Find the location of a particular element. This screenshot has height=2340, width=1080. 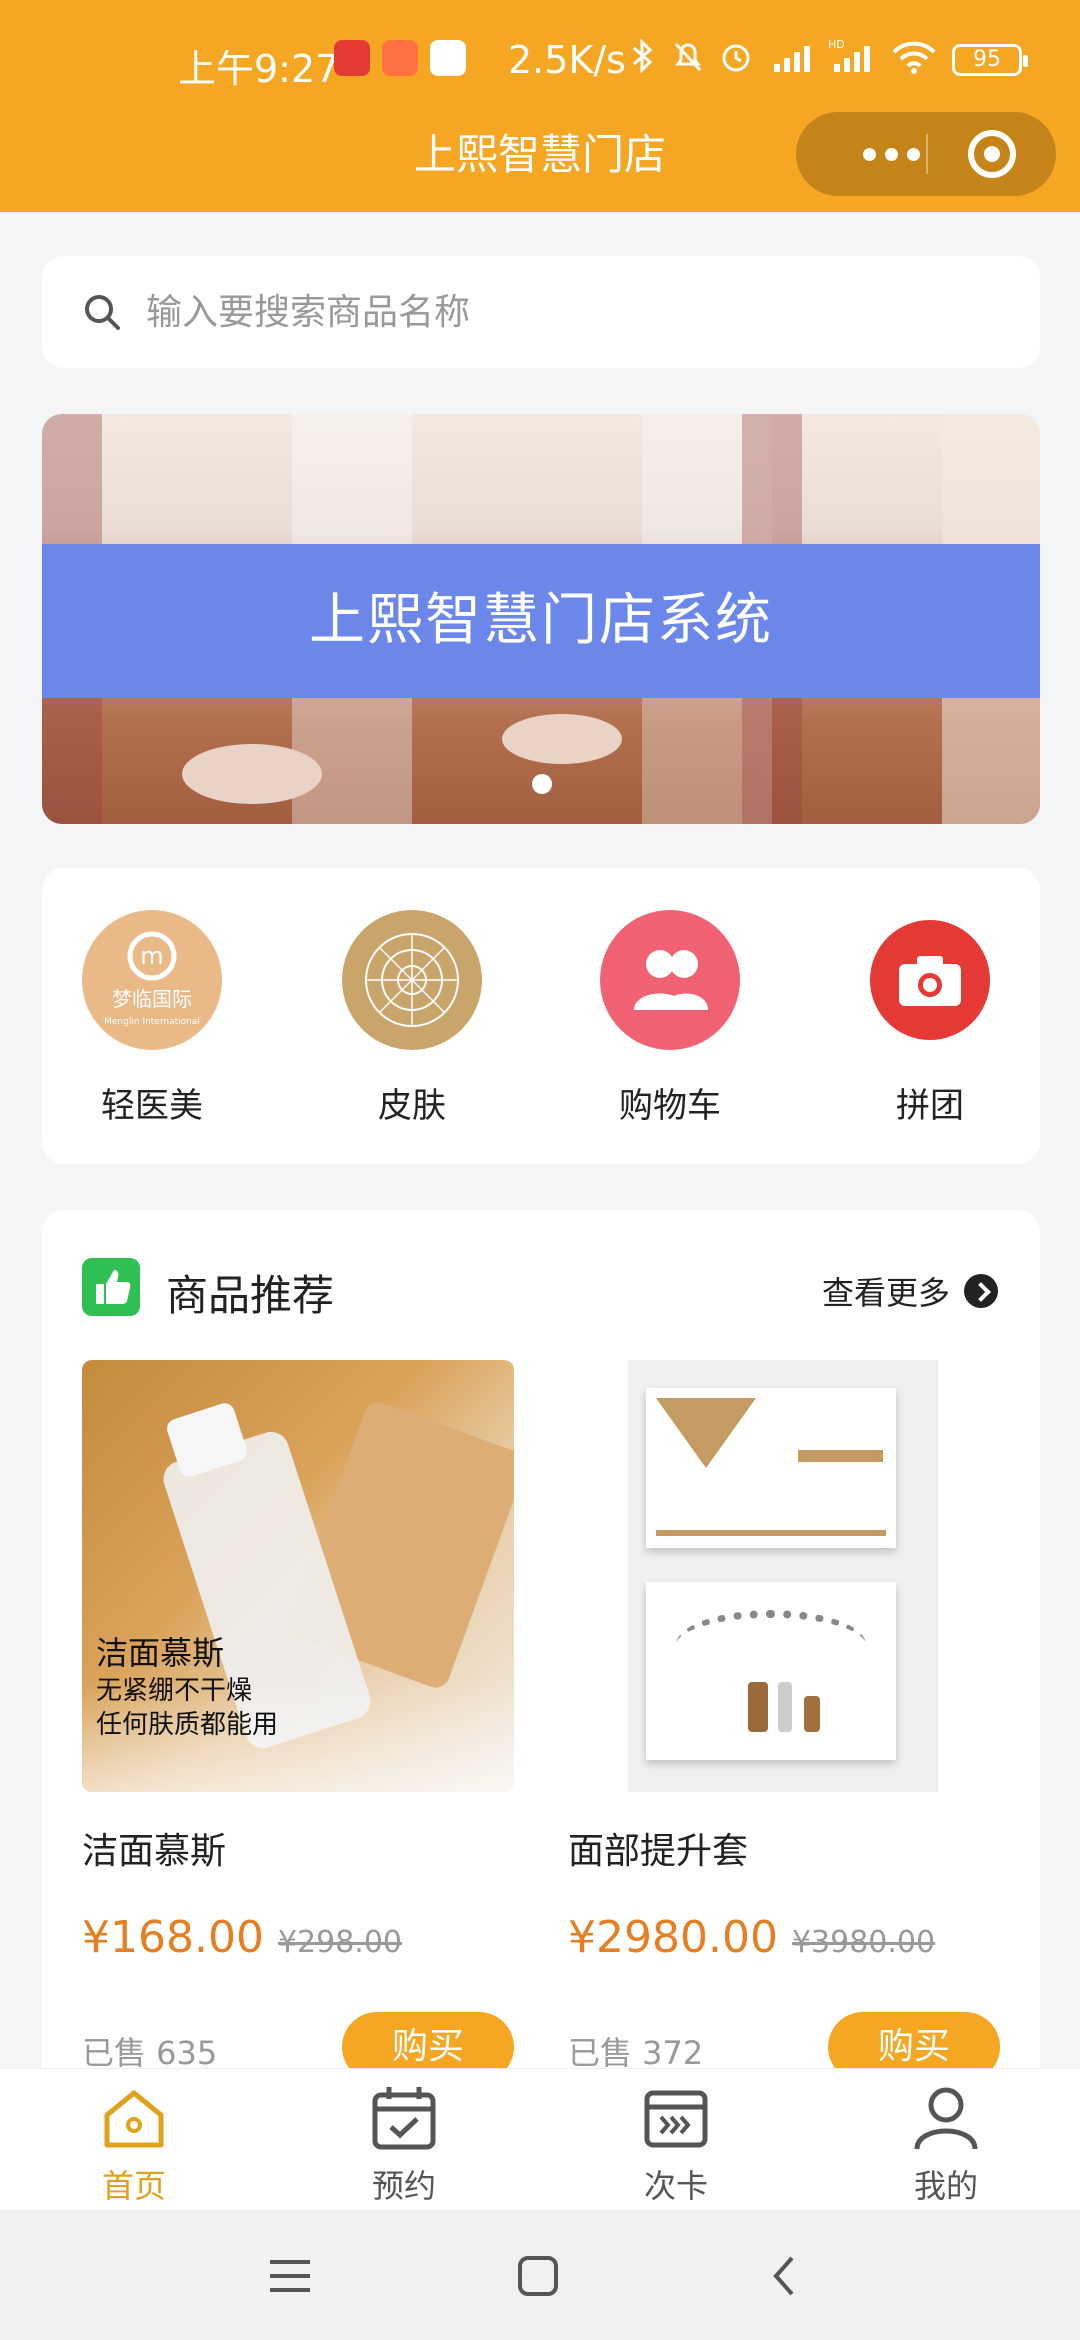

tab-label: 预约 is located at coordinates (403, 2186).